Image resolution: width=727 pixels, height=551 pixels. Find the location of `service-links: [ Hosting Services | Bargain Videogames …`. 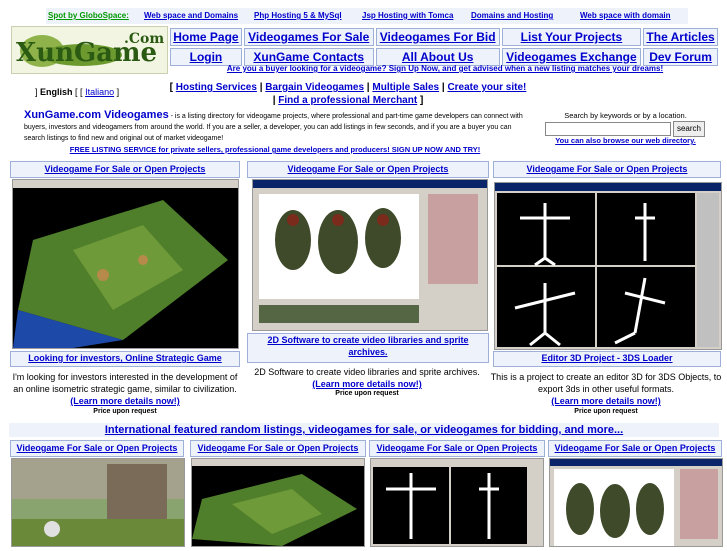

service-links: [ Hosting Services | Bargain Videogames … is located at coordinates (348, 94).